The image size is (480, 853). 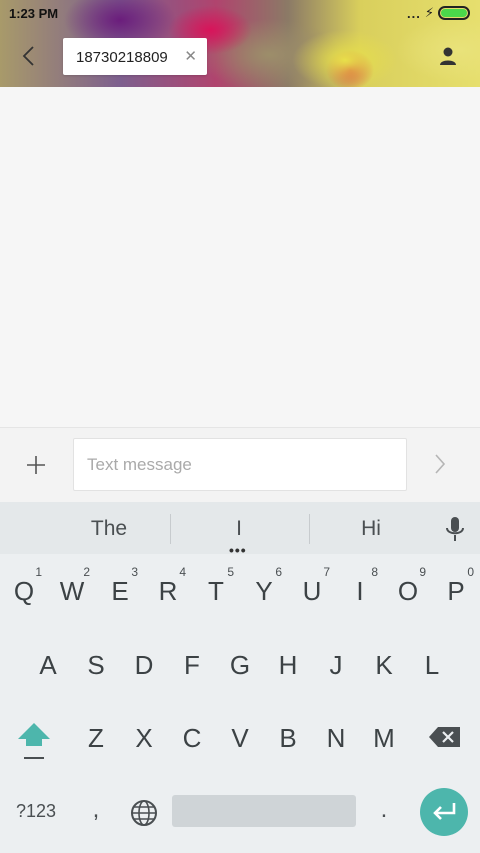 What do you see at coordinates (240, 43) in the screenshot?
I see `conversation-header: 1:23 PM ... ⚡ 18730218809 ✕` at bounding box center [240, 43].